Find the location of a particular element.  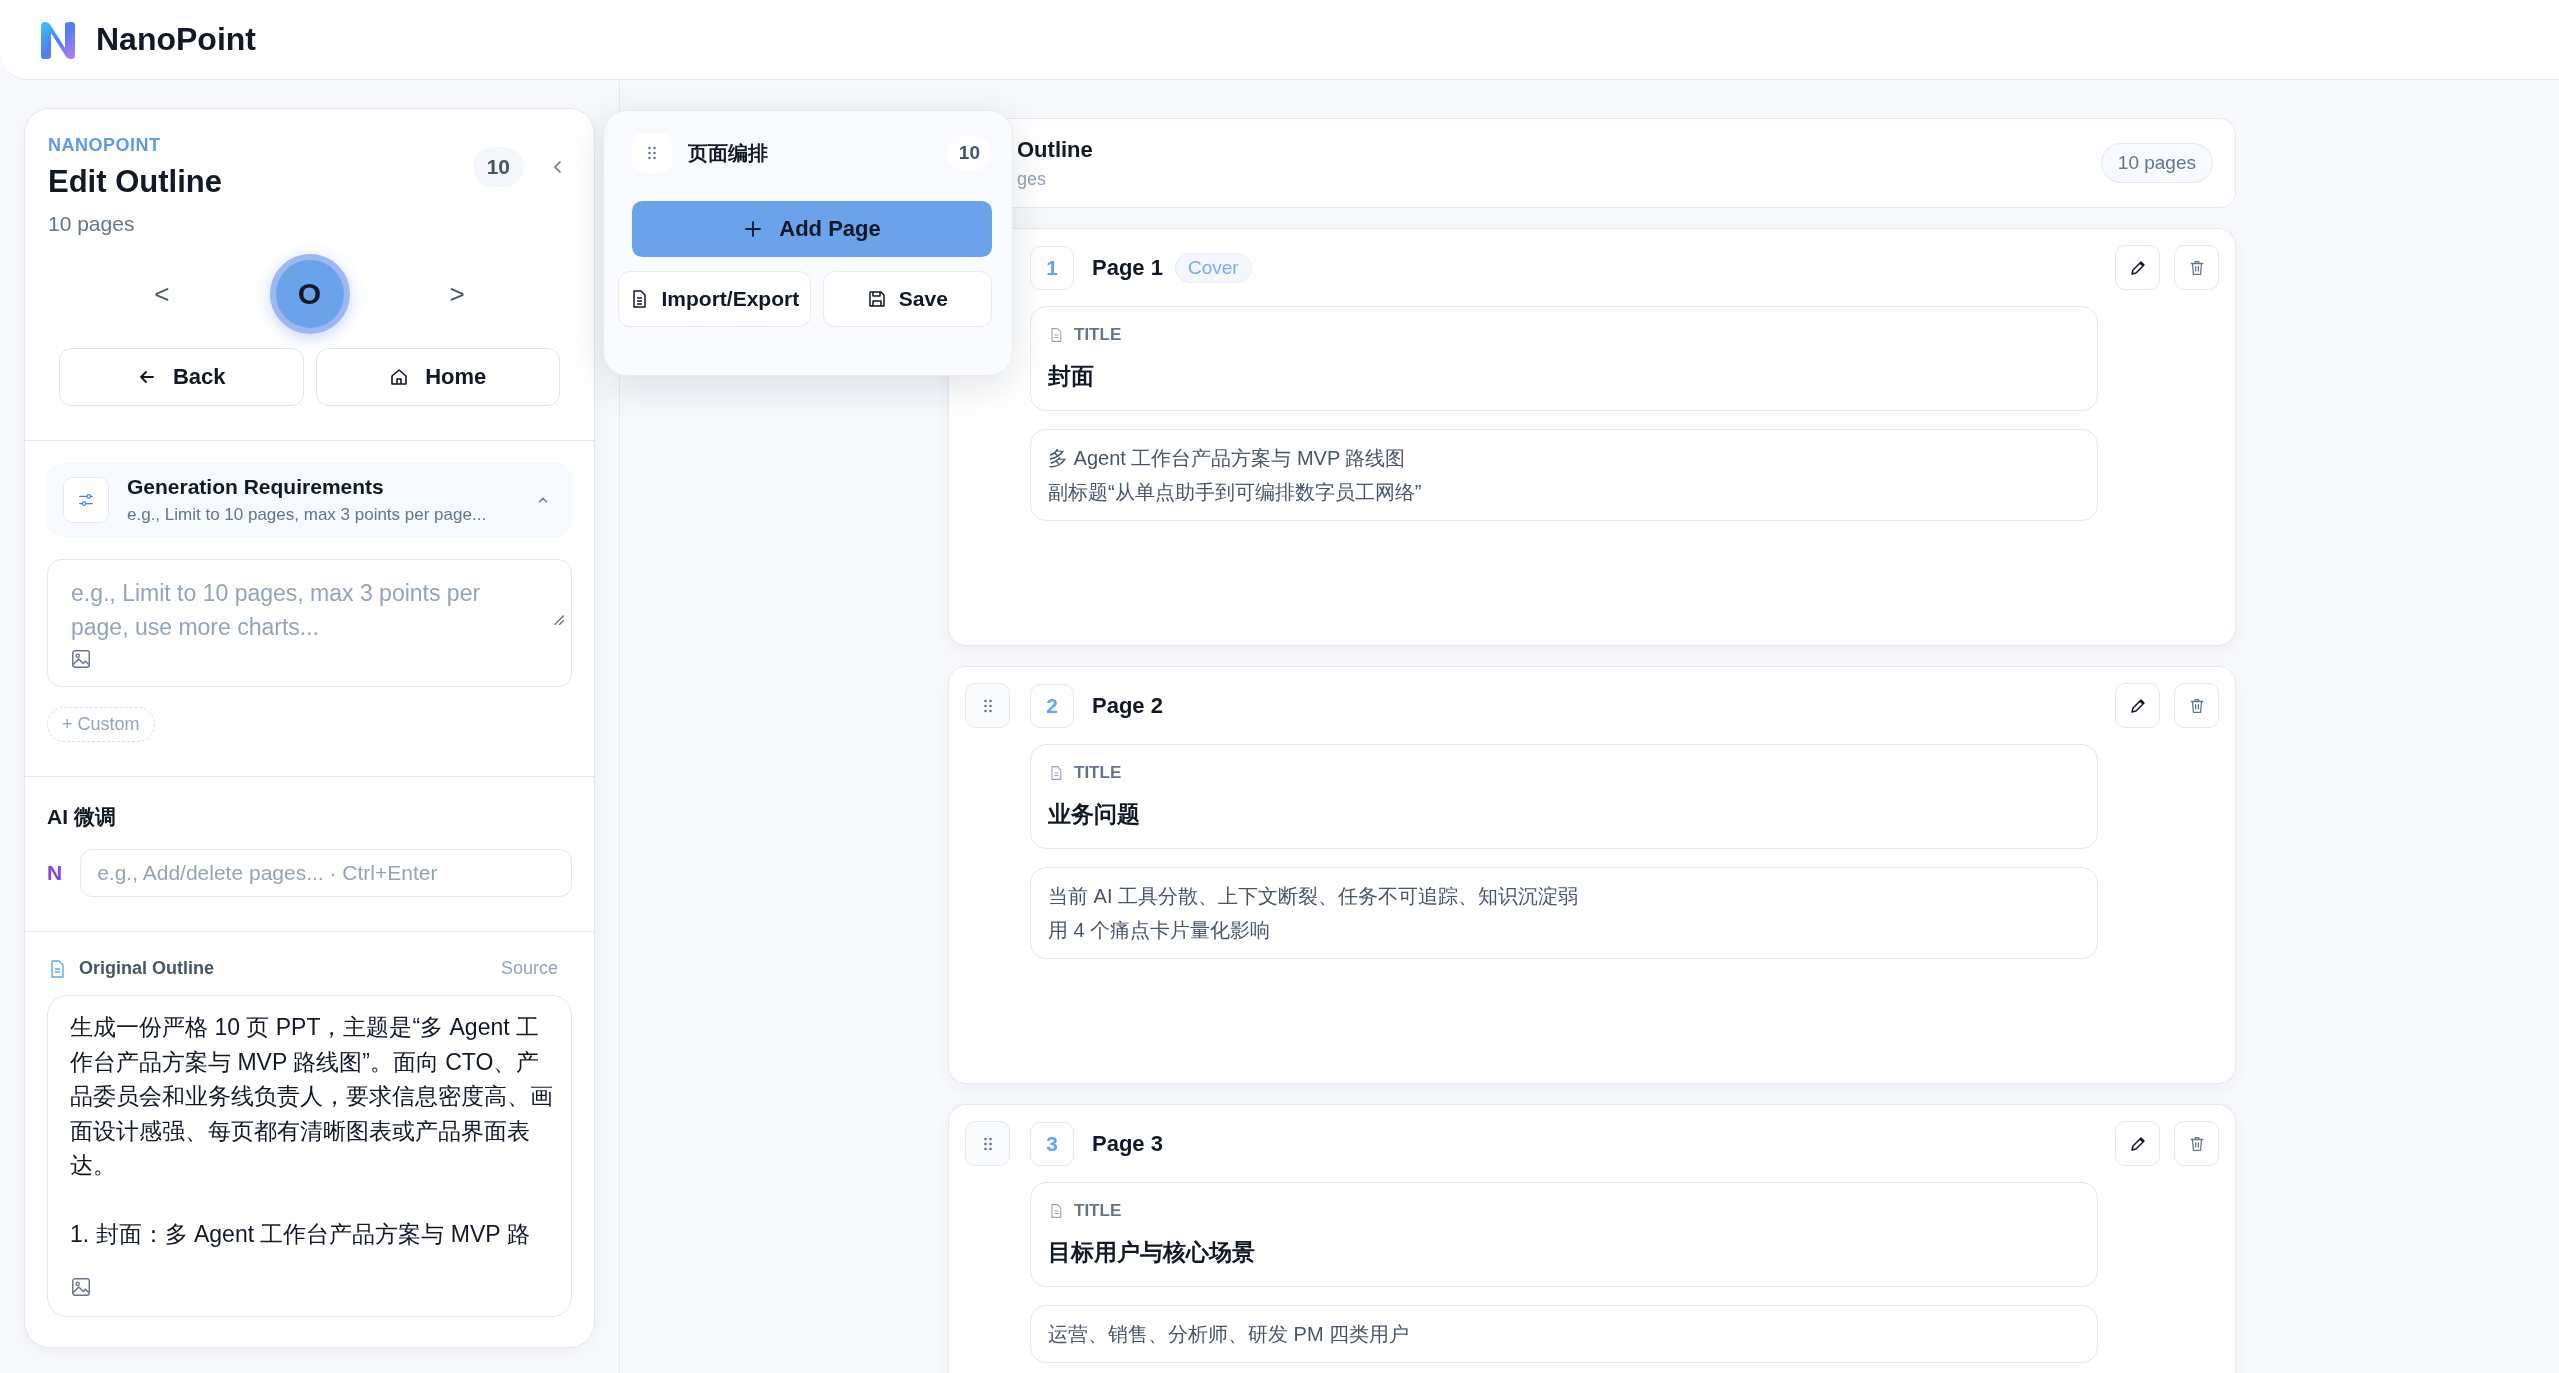

section-title: Original Outline is located at coordinates (147, 968).